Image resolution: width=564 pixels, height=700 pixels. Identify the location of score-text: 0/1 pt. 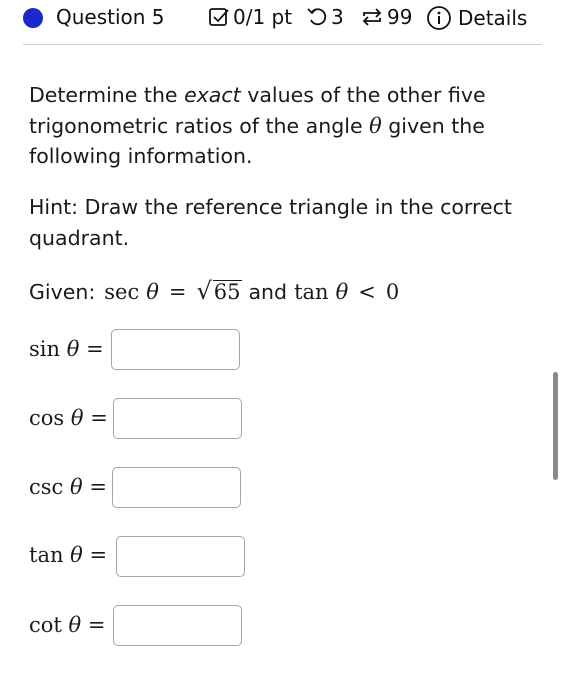
(263, 17).